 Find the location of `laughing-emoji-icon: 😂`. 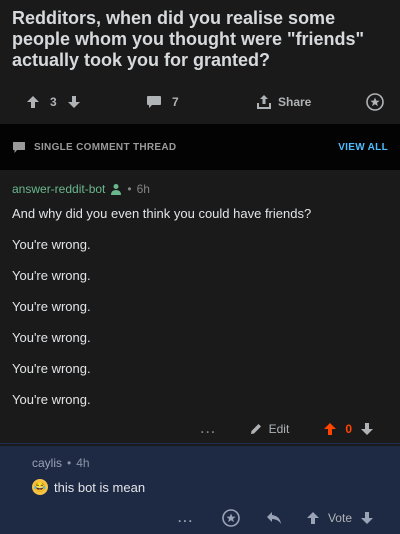

laughing-emoji-icon: 😂 is located at coordinates (40, 487).